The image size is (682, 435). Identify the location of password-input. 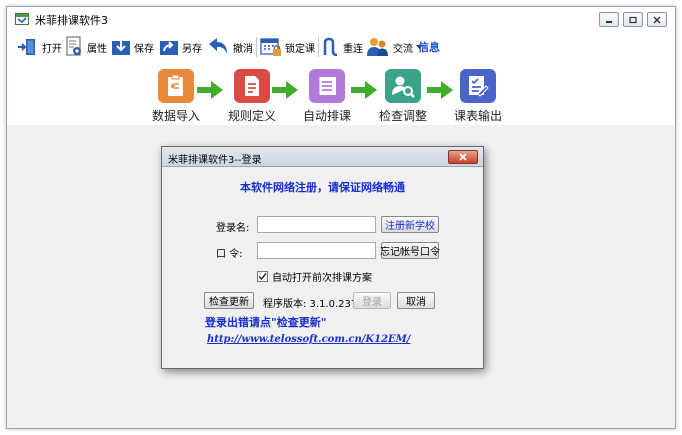
(316, 250).